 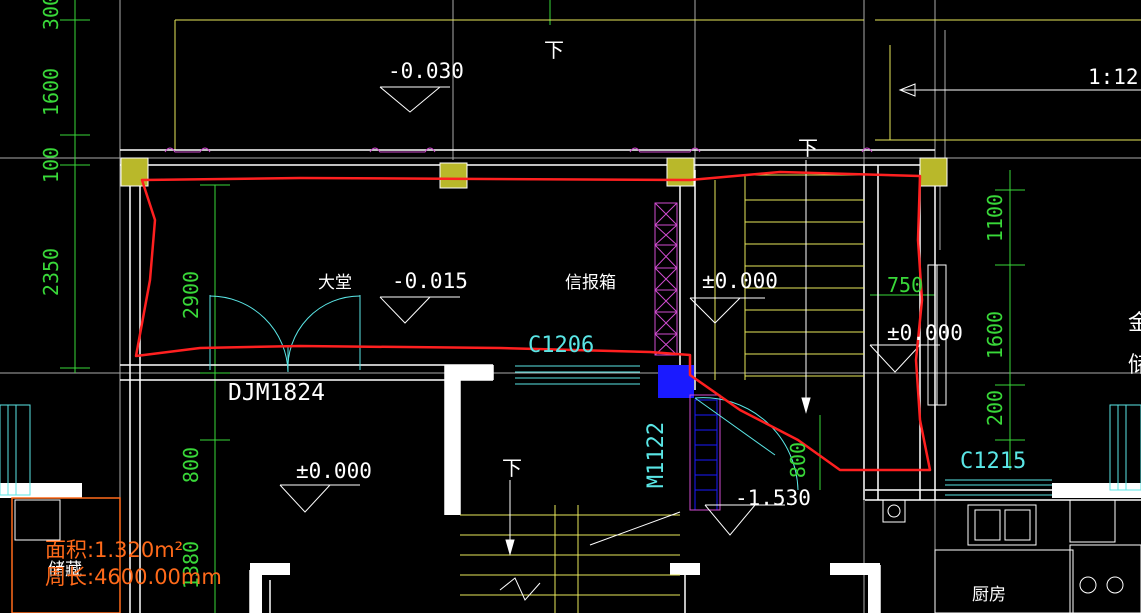 I want to click on elev-right: ±0.000, so click(x=925, y=333).